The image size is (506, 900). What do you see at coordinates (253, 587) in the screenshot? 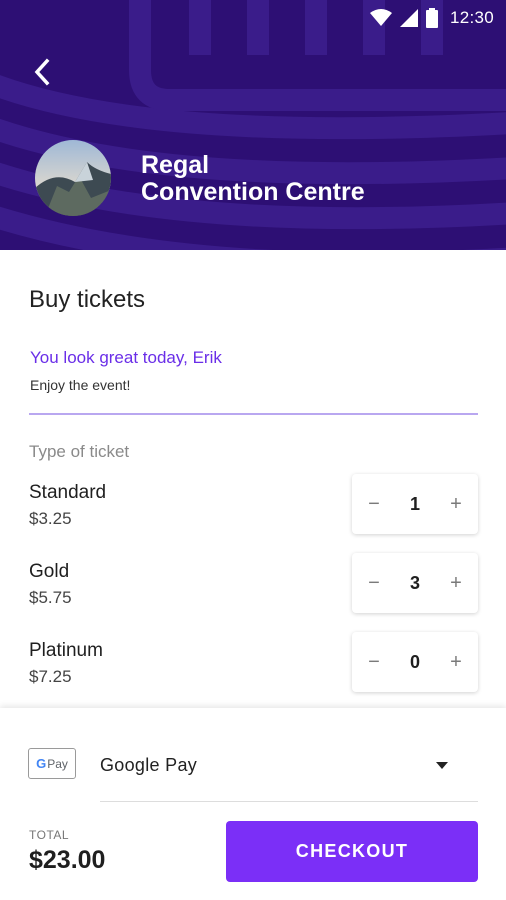
I see `ticket-row-gold: Gold $5.75 − 3 +` at bounding box center [253, 587].